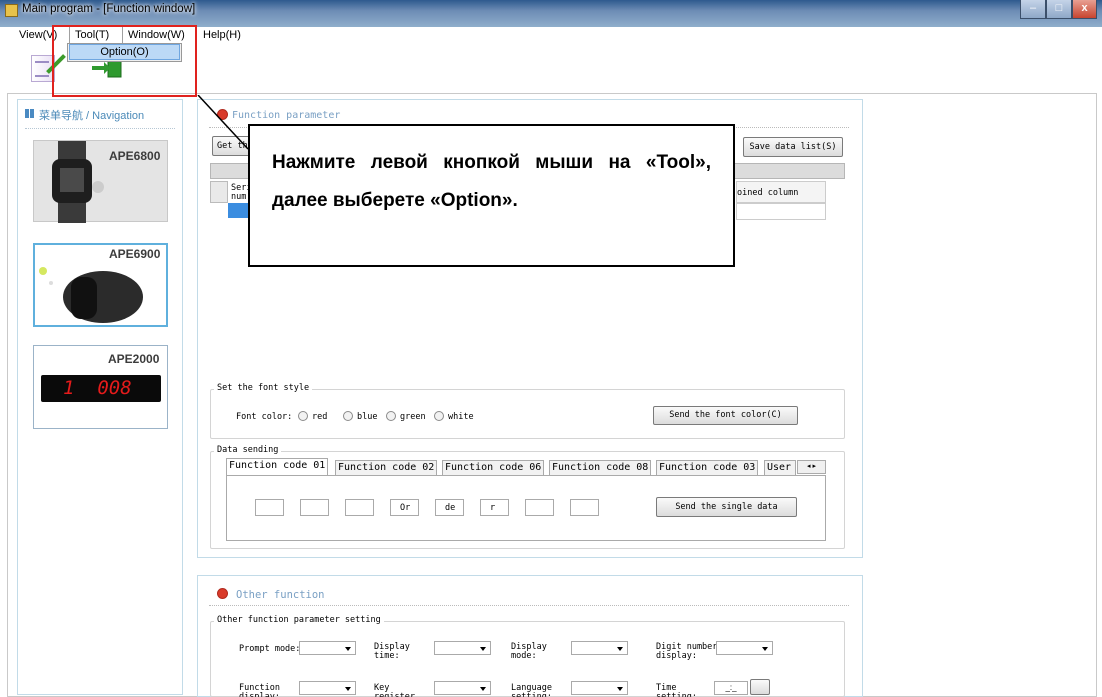  What do you see at coordinates (599, 648) in the screenshot?
I see `display-mode-select` at bounding box center [599, 648].